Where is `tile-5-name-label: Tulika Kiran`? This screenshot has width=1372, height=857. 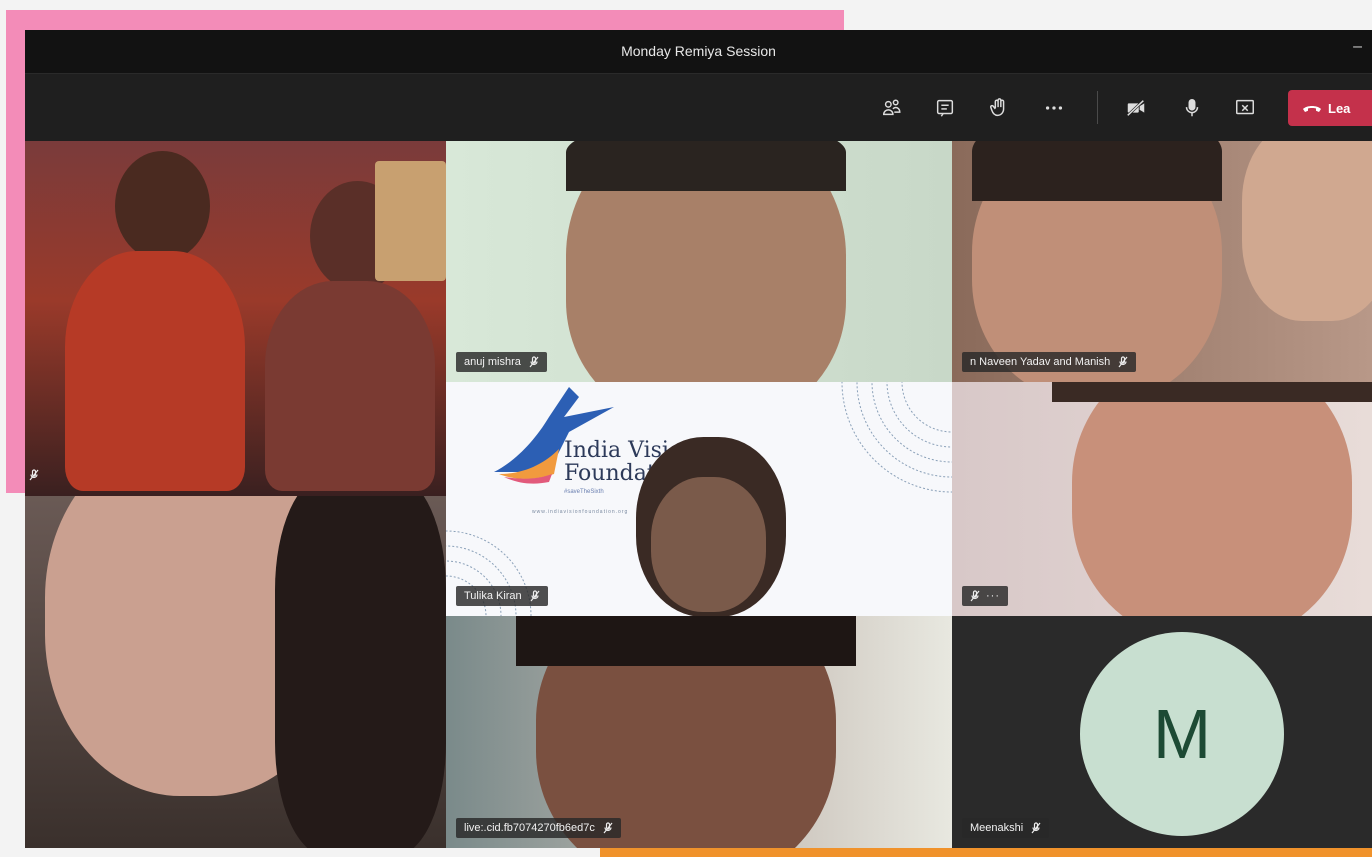
tile-5-name-label: Tulika Kiran is located at coordinates (502, 596).